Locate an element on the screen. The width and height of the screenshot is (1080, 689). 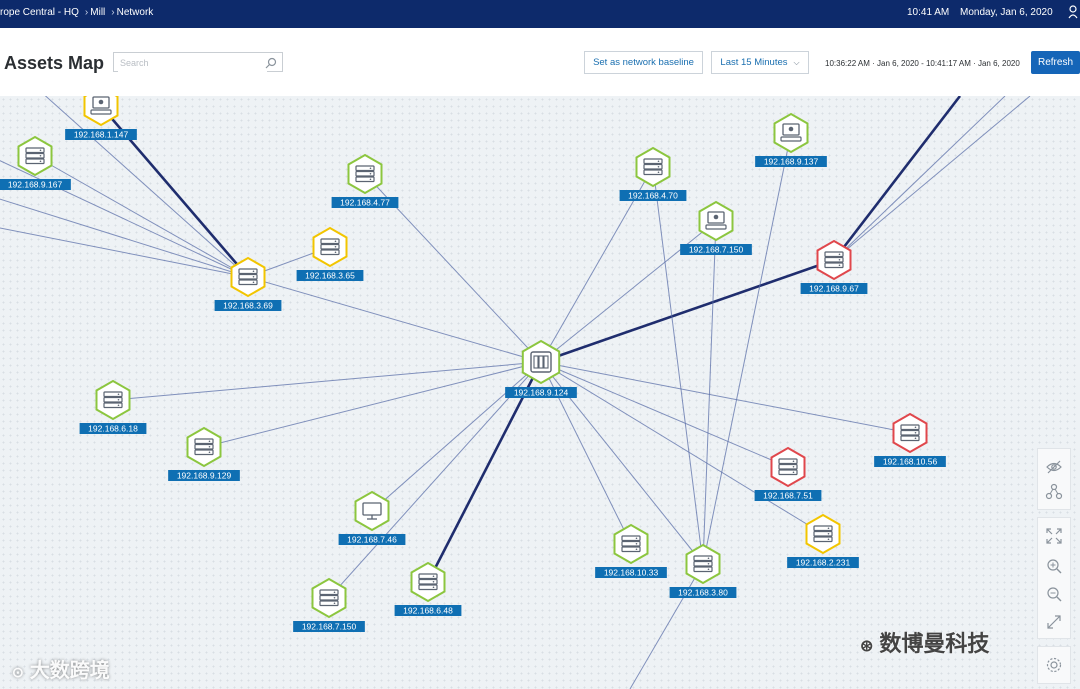
clock-time: 10:41 AM is located at coordinates (928, 12).